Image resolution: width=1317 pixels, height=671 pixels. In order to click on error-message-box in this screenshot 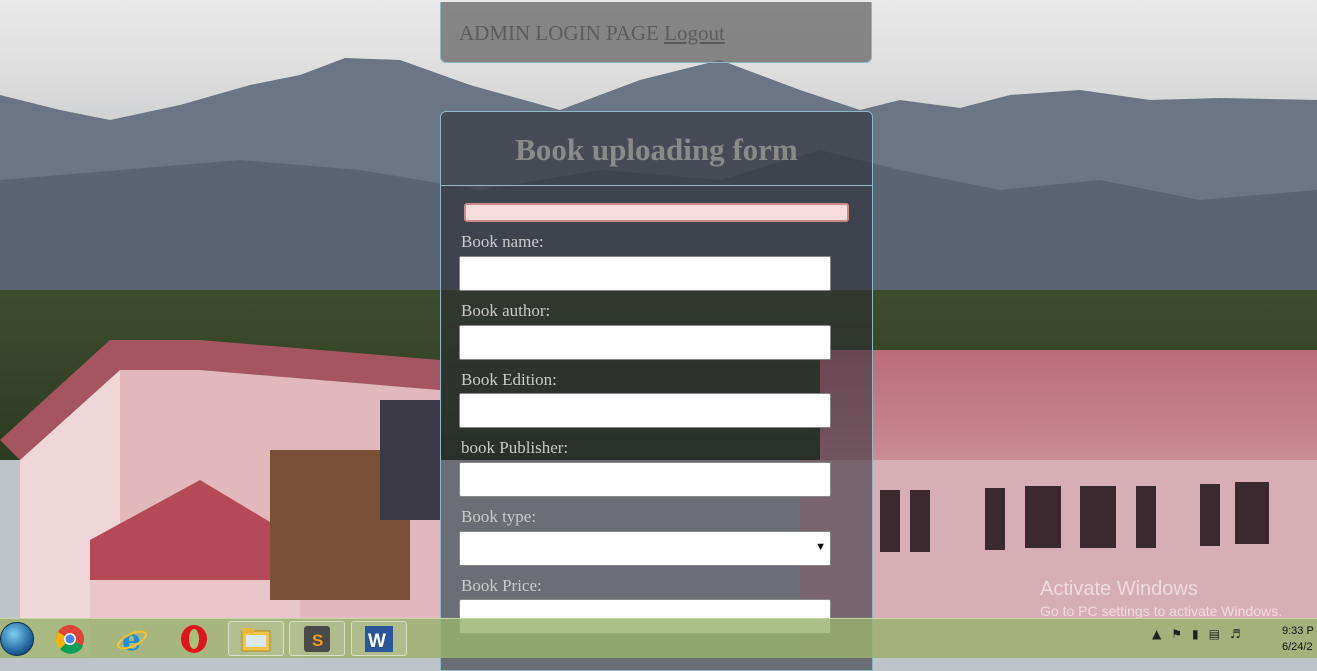, I will do `click(656, 212)`.